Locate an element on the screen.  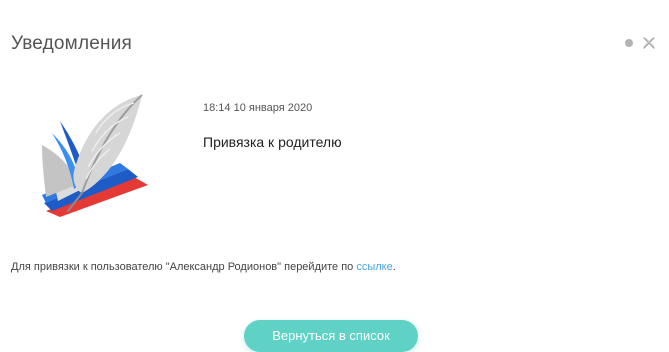
quill-book-logo is located at coordinates (95, 155).